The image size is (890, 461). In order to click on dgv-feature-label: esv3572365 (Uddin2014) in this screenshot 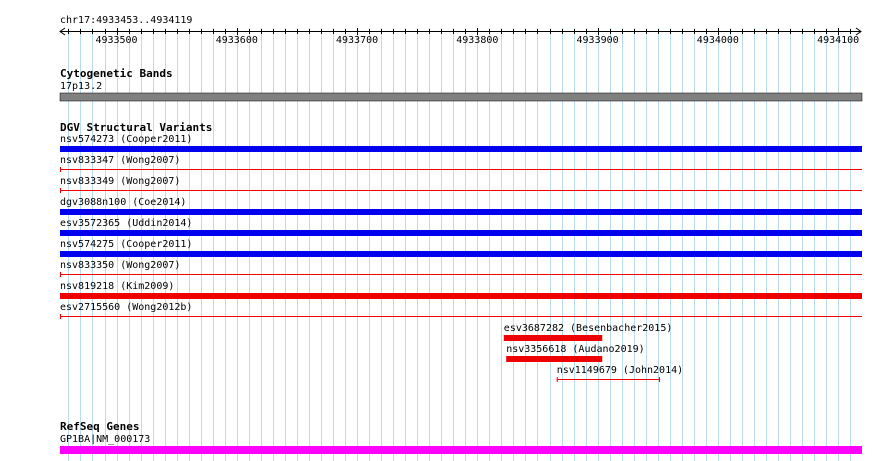, I will do `click(126, 223)`.